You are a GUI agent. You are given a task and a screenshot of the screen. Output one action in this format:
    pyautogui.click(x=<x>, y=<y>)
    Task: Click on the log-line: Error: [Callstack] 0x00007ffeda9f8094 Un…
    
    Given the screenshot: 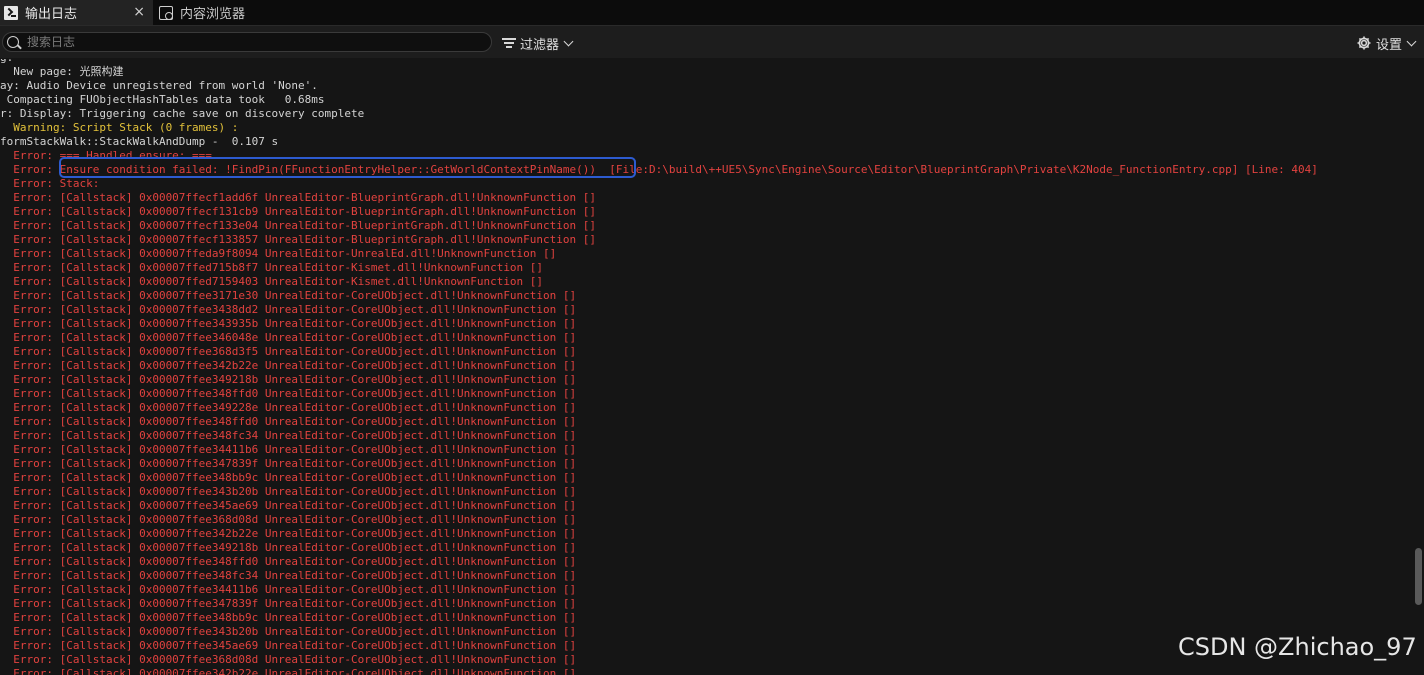 What is the action you would take?
    pyautogui.click(x=278, y=253)
    